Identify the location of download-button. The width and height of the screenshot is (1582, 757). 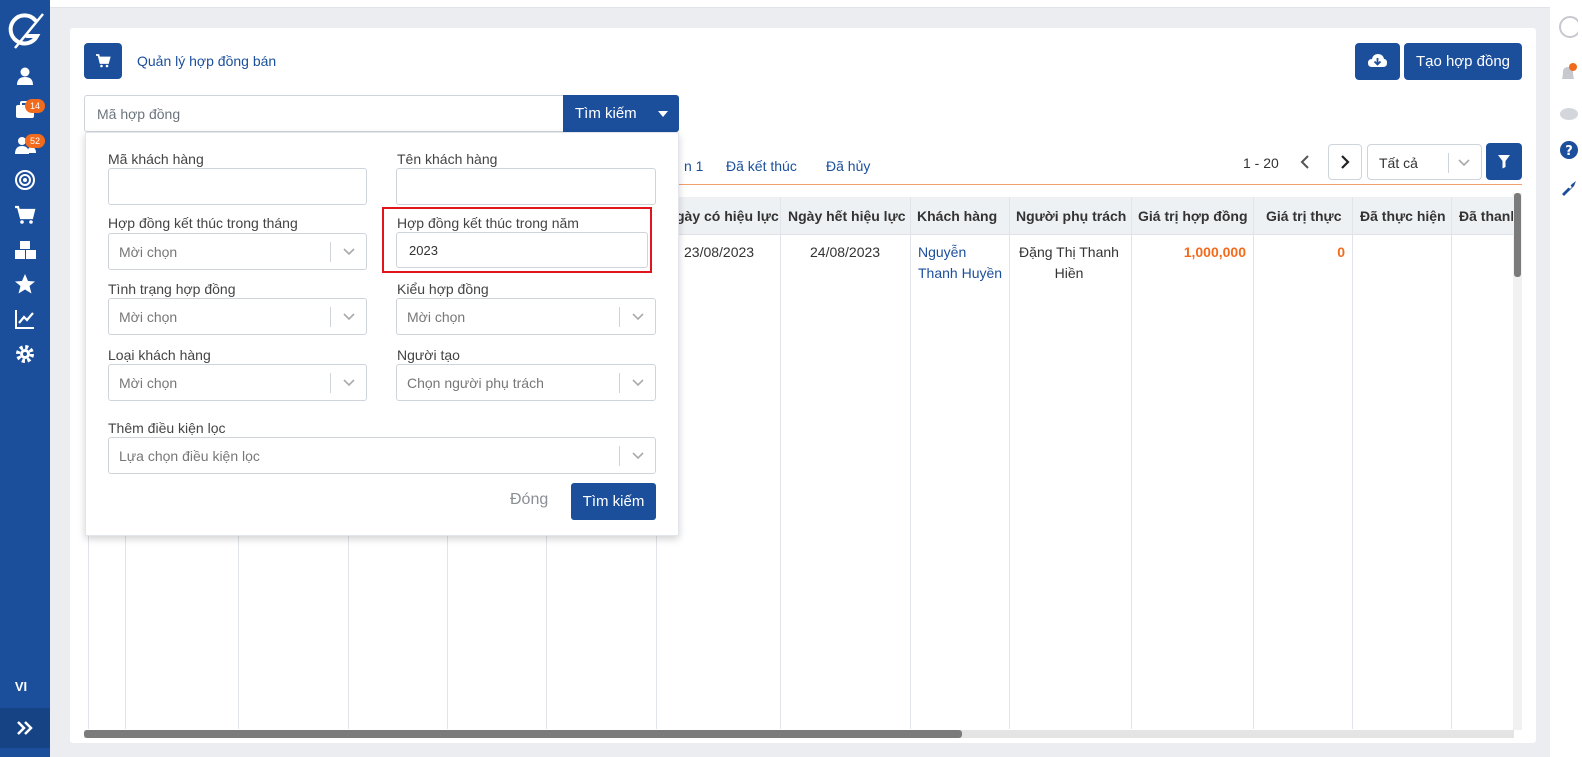
(1377, 61).